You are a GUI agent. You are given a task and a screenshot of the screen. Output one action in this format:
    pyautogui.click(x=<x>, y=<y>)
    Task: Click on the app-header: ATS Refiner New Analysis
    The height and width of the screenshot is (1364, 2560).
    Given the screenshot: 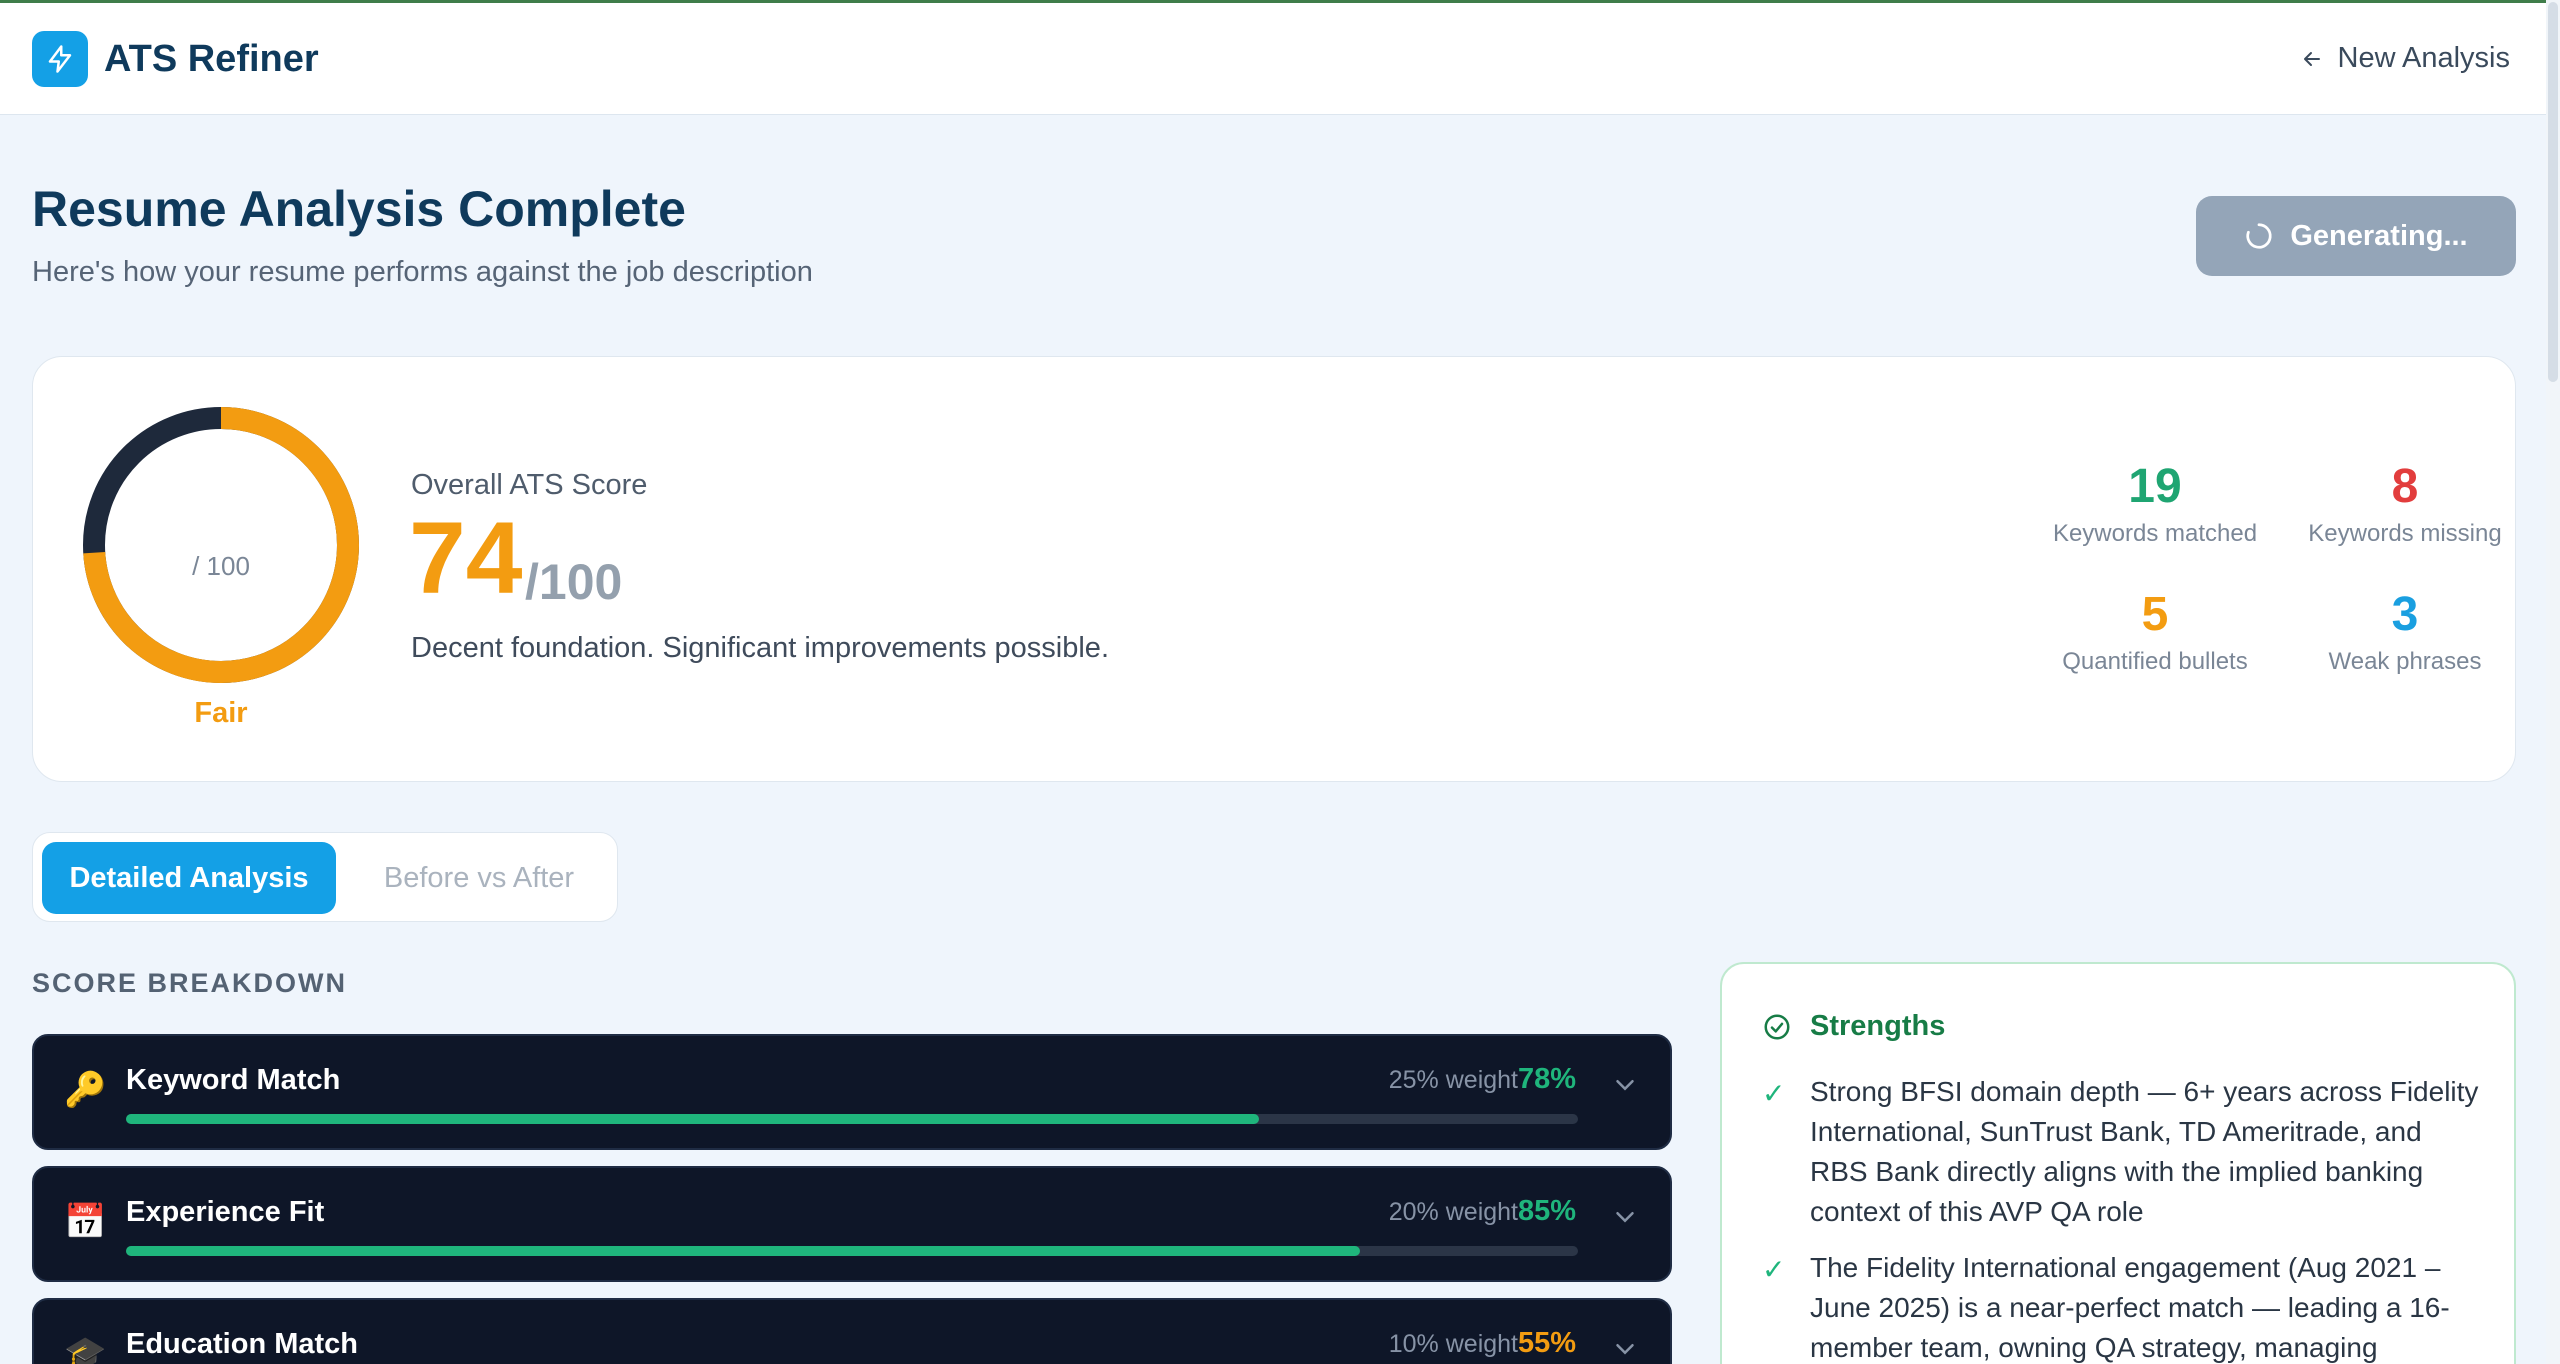 What is the action you would take?
    pyautogui.click(x=1273, y=59)
    